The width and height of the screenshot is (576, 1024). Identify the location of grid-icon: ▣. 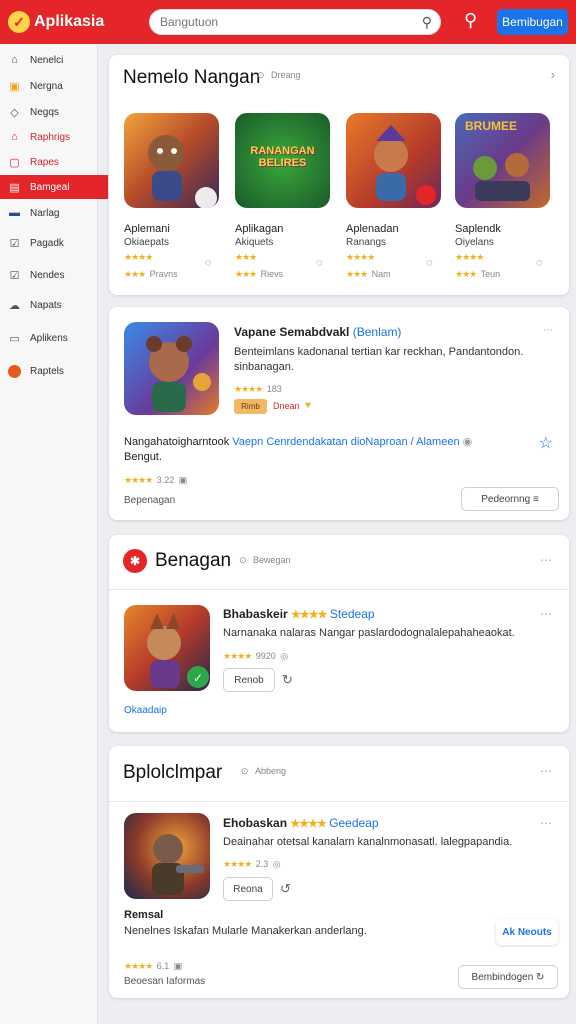
(14, 86).